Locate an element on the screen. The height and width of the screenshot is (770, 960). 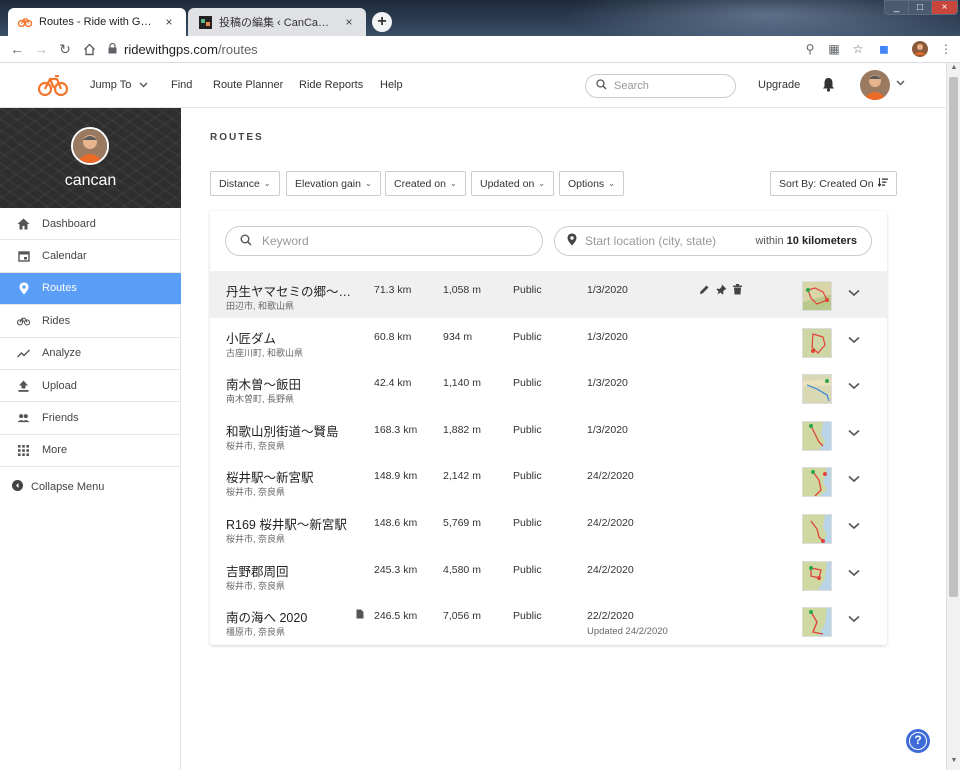
filter-elevation-gain: Elevation gain ⌄ is located at coordinates (333, 183).